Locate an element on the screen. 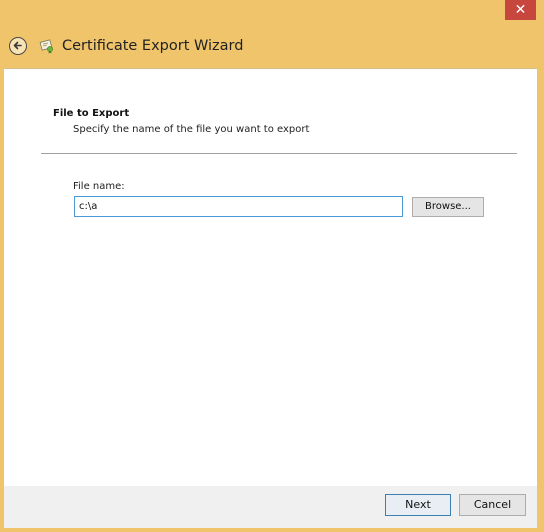  close-icon: ✕ is located at coordinates (520, 10).